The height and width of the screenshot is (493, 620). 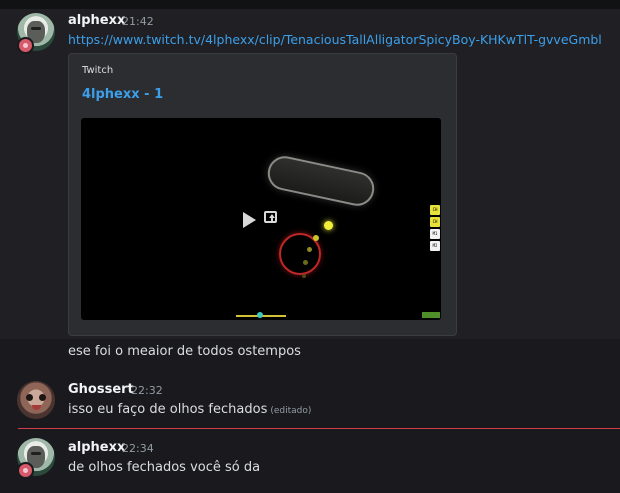 I want to click on key-indicator: M1, so click(x=435, y=234).